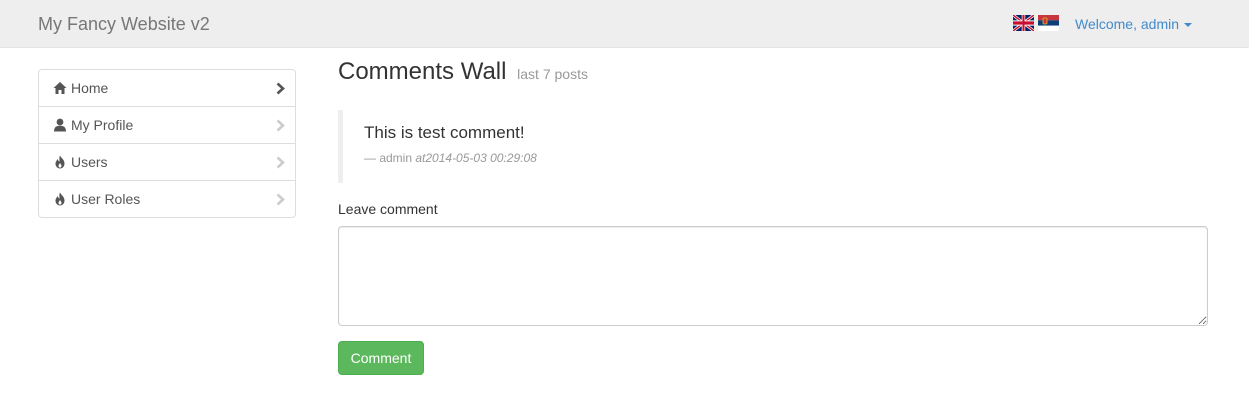 This screenshot has width=1249, height=400. What do you see at coordinates (776, 158) in the screenshot?
I see `comment-meta: — admin at2014-05-03 00:29:08` at bounding box center [776, 158].